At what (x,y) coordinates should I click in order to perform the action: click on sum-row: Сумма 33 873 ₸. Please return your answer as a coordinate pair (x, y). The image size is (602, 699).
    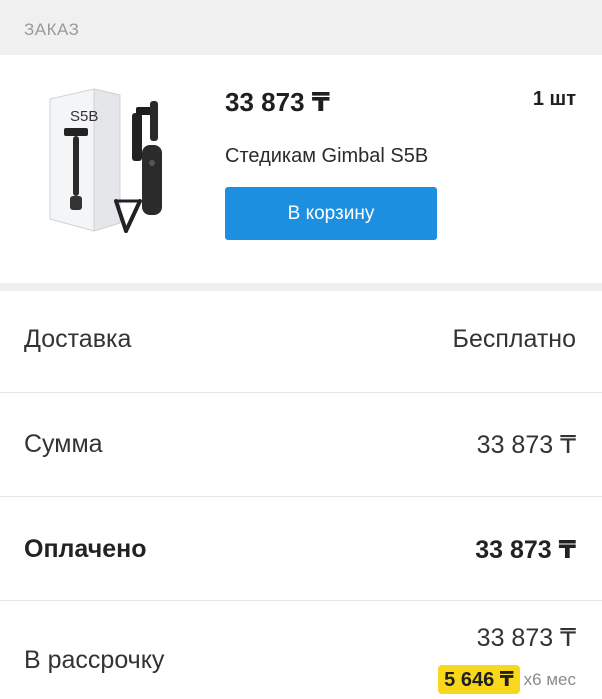
    Looking at the image, I should click on (301, 445).